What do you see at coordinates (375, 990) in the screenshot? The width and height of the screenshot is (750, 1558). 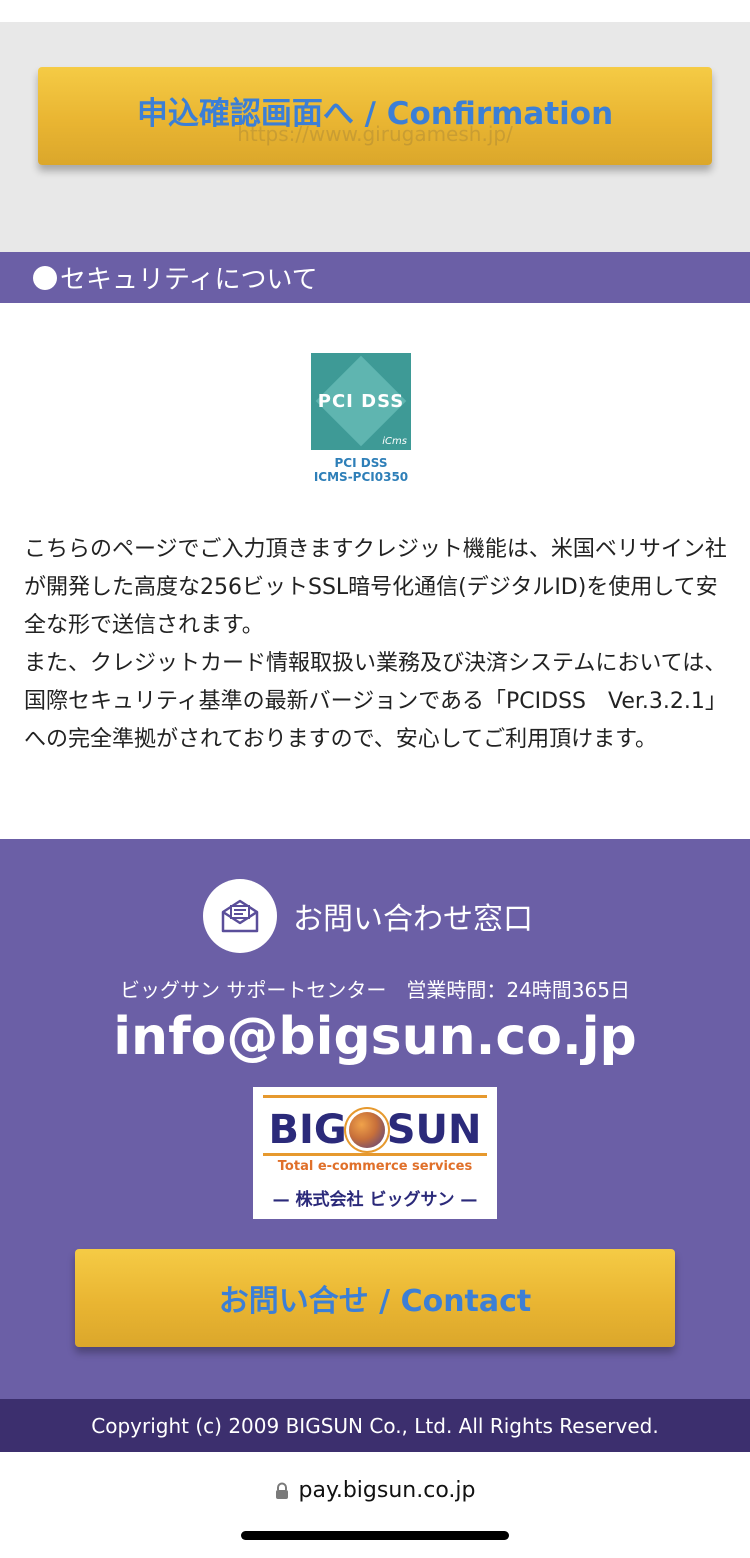 I see `support-hours: ビッグサン サポートセンター 営業時間：24時間365日` at bounding box center [375, 990].